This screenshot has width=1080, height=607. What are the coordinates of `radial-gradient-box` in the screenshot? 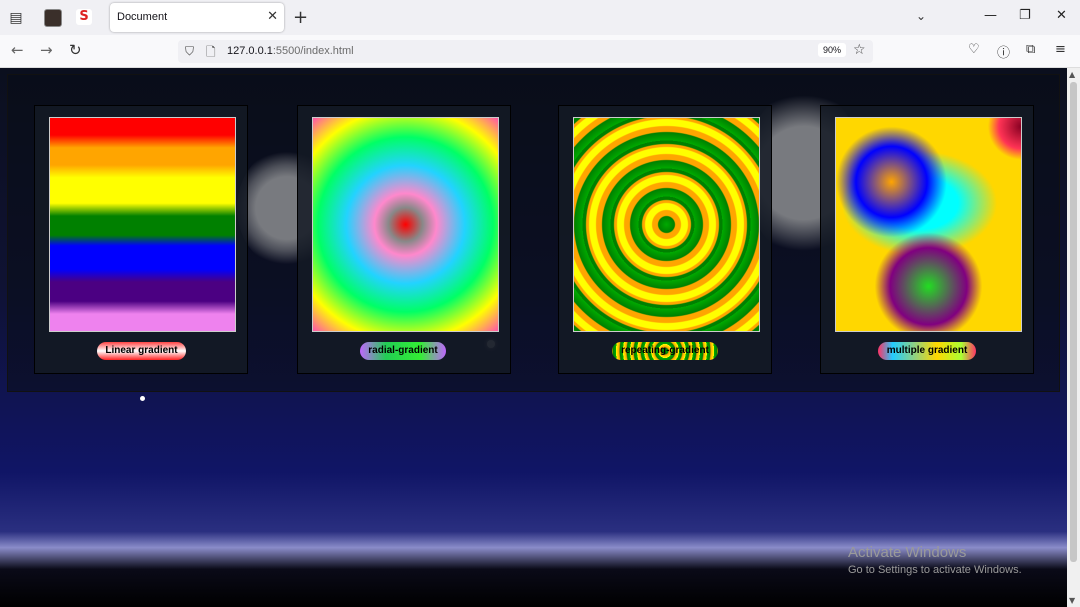 It's located at (405, 224).